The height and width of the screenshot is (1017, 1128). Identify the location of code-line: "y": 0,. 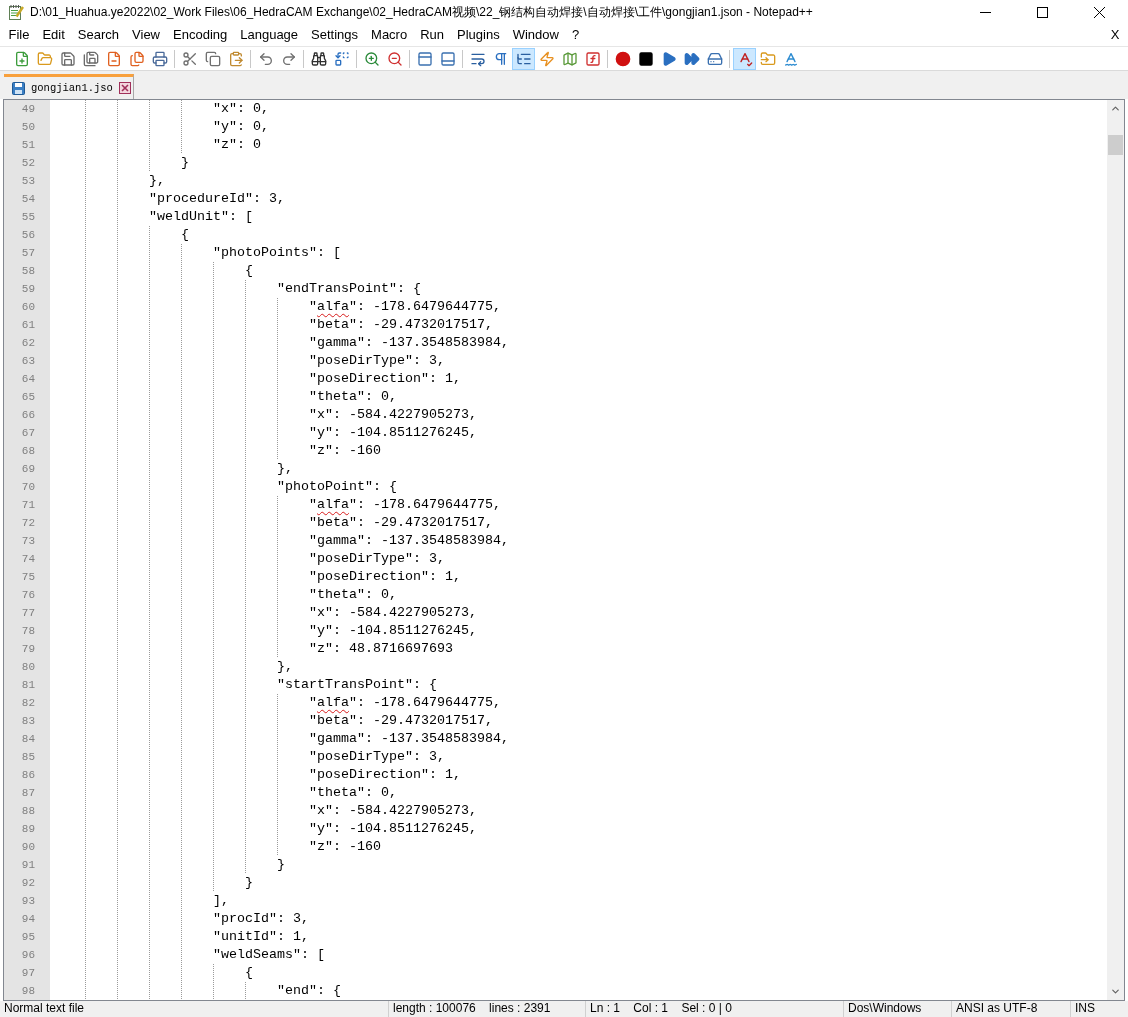
(241, 127).